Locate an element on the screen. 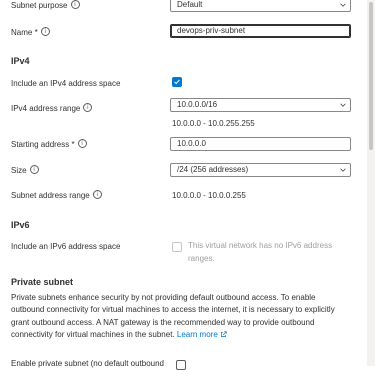  size-value: /24 (256 addresses) is located at coordinates (213, 169).